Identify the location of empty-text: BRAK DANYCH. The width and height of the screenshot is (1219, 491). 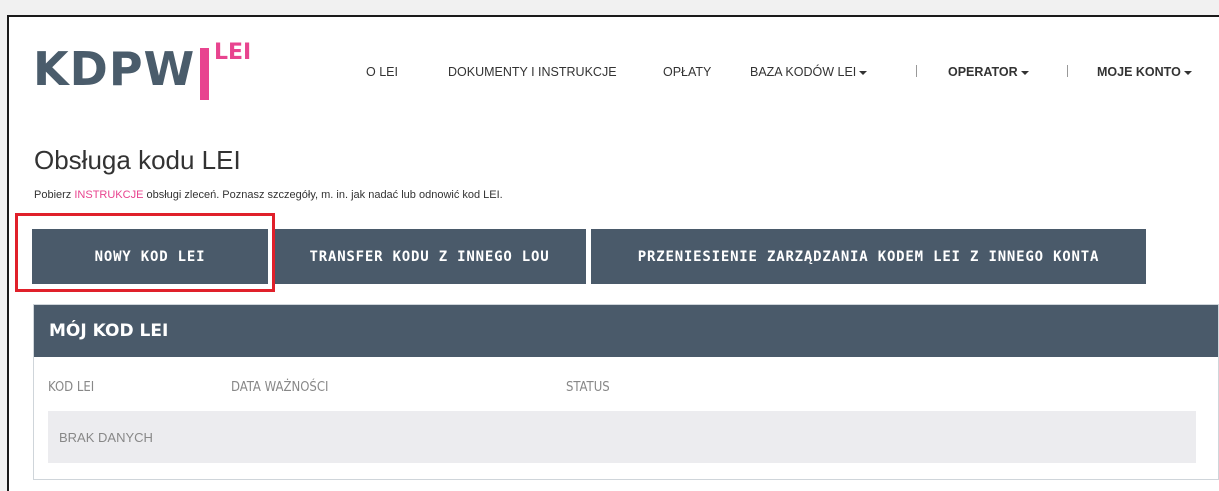
(106, 437).